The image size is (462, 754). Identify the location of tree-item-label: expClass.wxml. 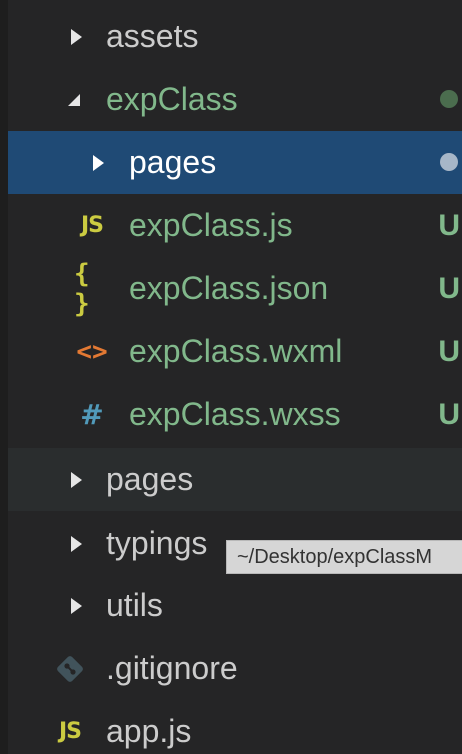
(236, 351).